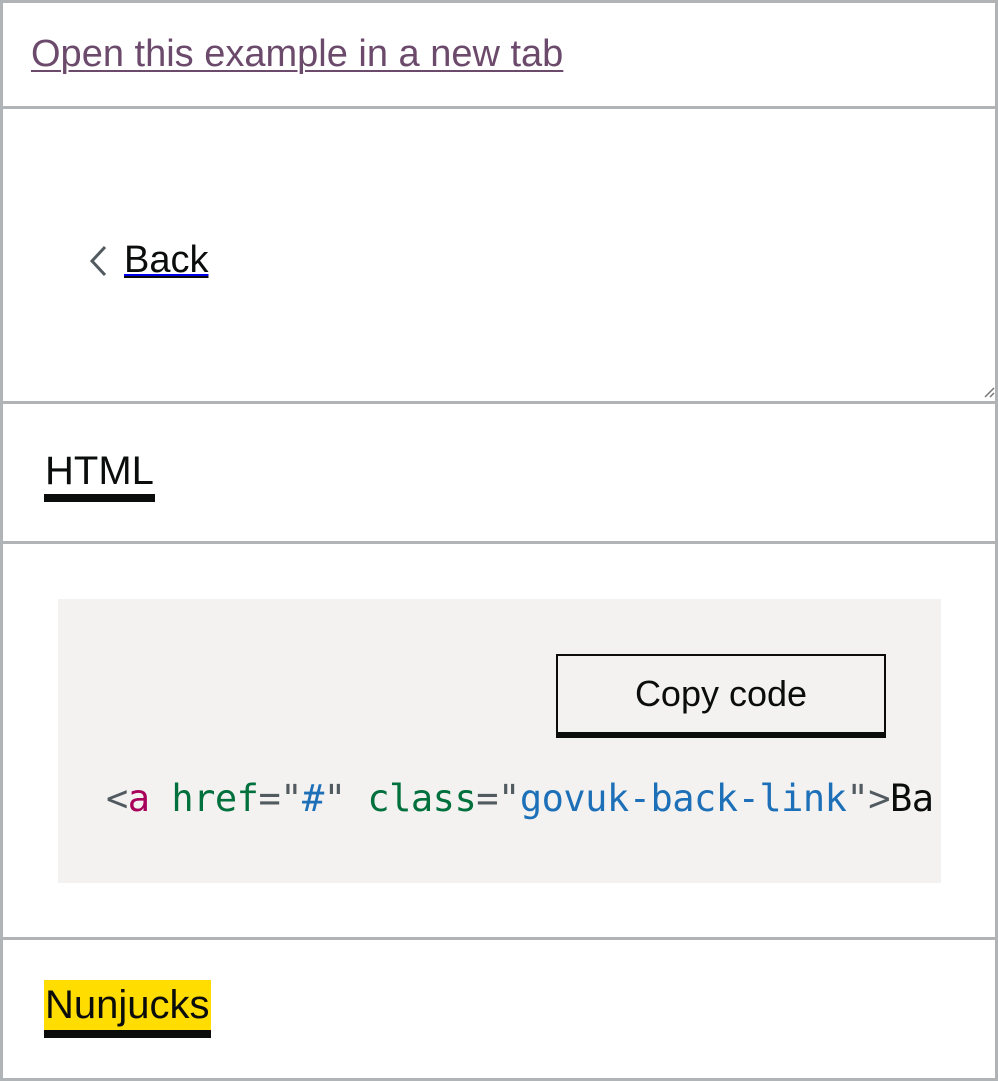 The image size is (998, 1081). What do you see at coordinates (313, 798) in the screenshot?
I see `code-token-value: #` at bounding box center [313, 798].